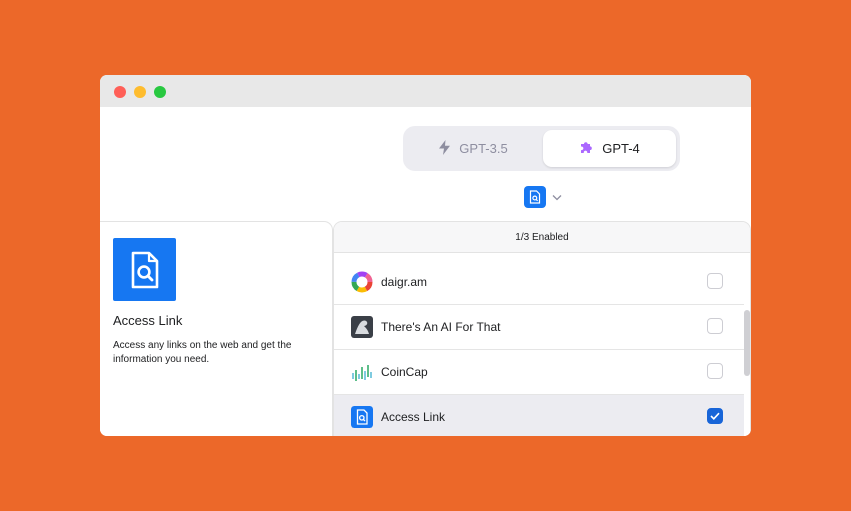 The height and width of the screenshot is (511, 851). What do you see at coordinates (621, 148) in the screenshot?
I see `gpt-4-label: GPT-4` at bounding box center [621, 148].